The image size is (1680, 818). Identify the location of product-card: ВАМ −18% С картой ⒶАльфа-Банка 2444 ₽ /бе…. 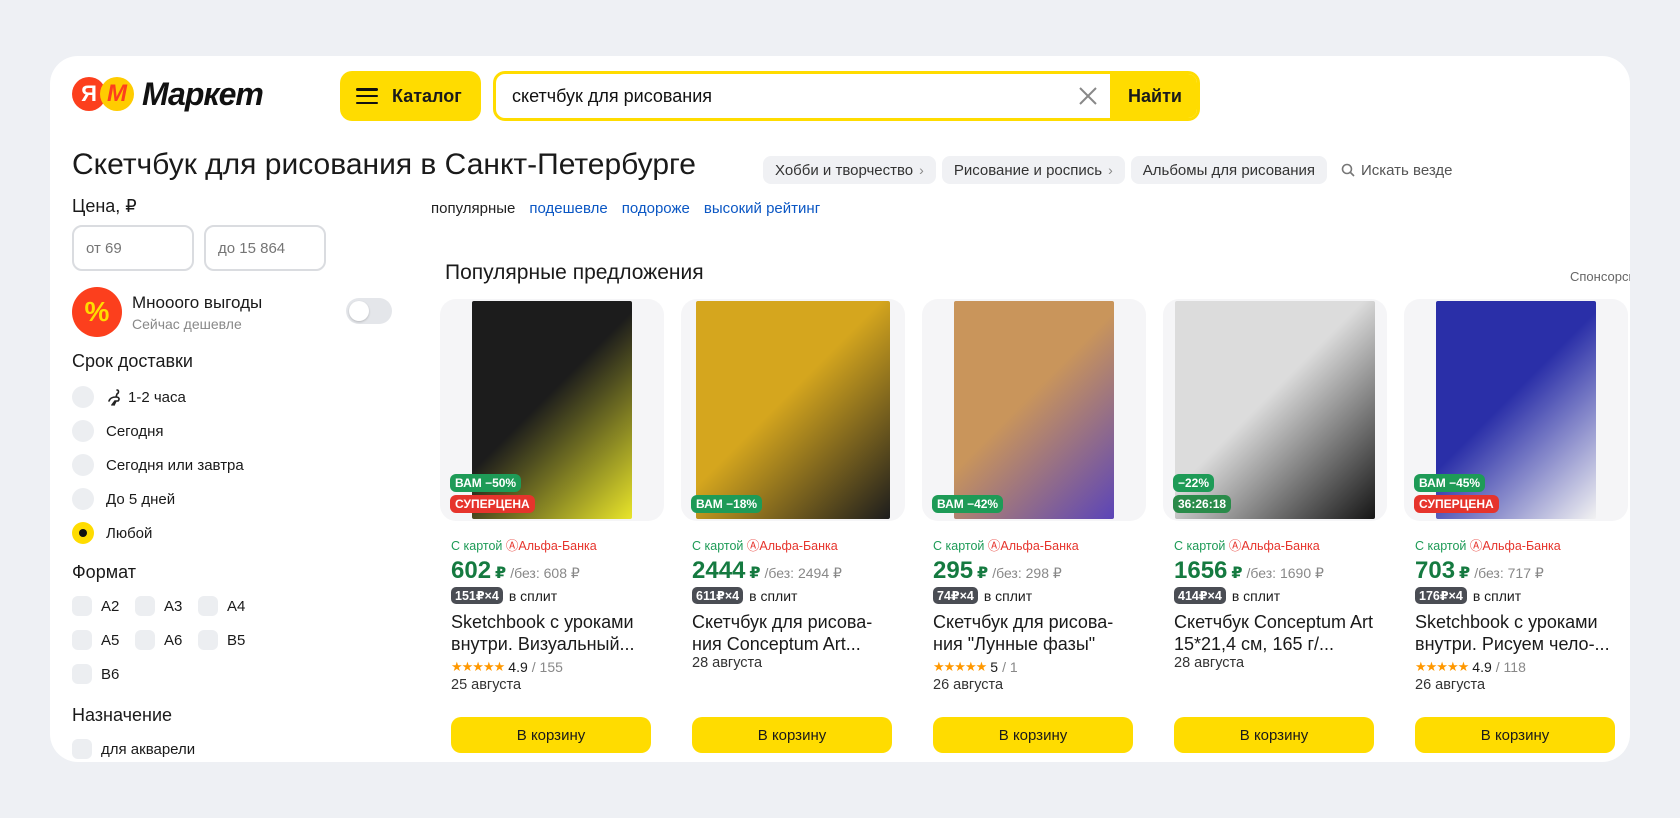
(793, 526).